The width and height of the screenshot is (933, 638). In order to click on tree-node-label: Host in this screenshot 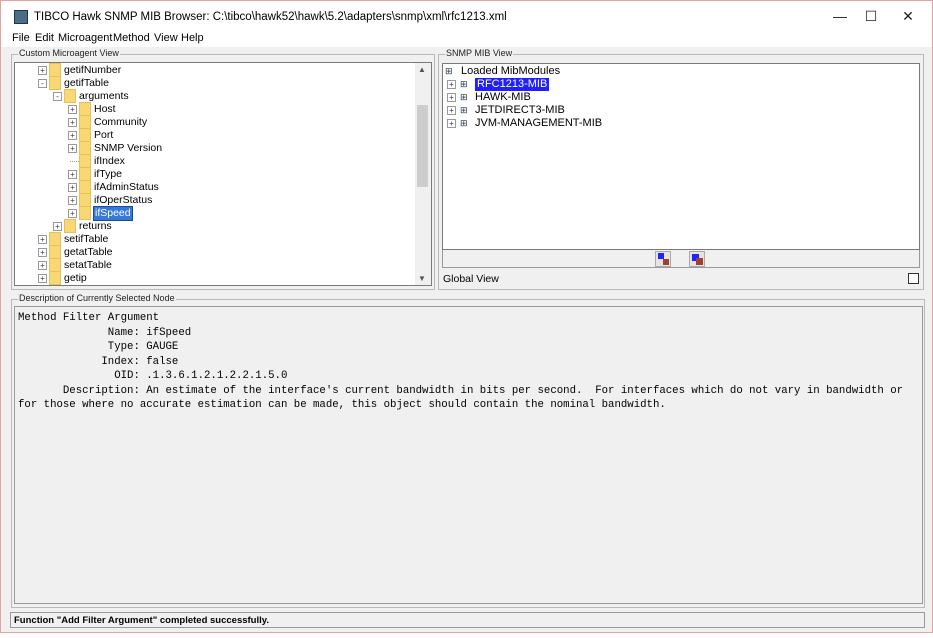, I will do `click(105, 109)`.